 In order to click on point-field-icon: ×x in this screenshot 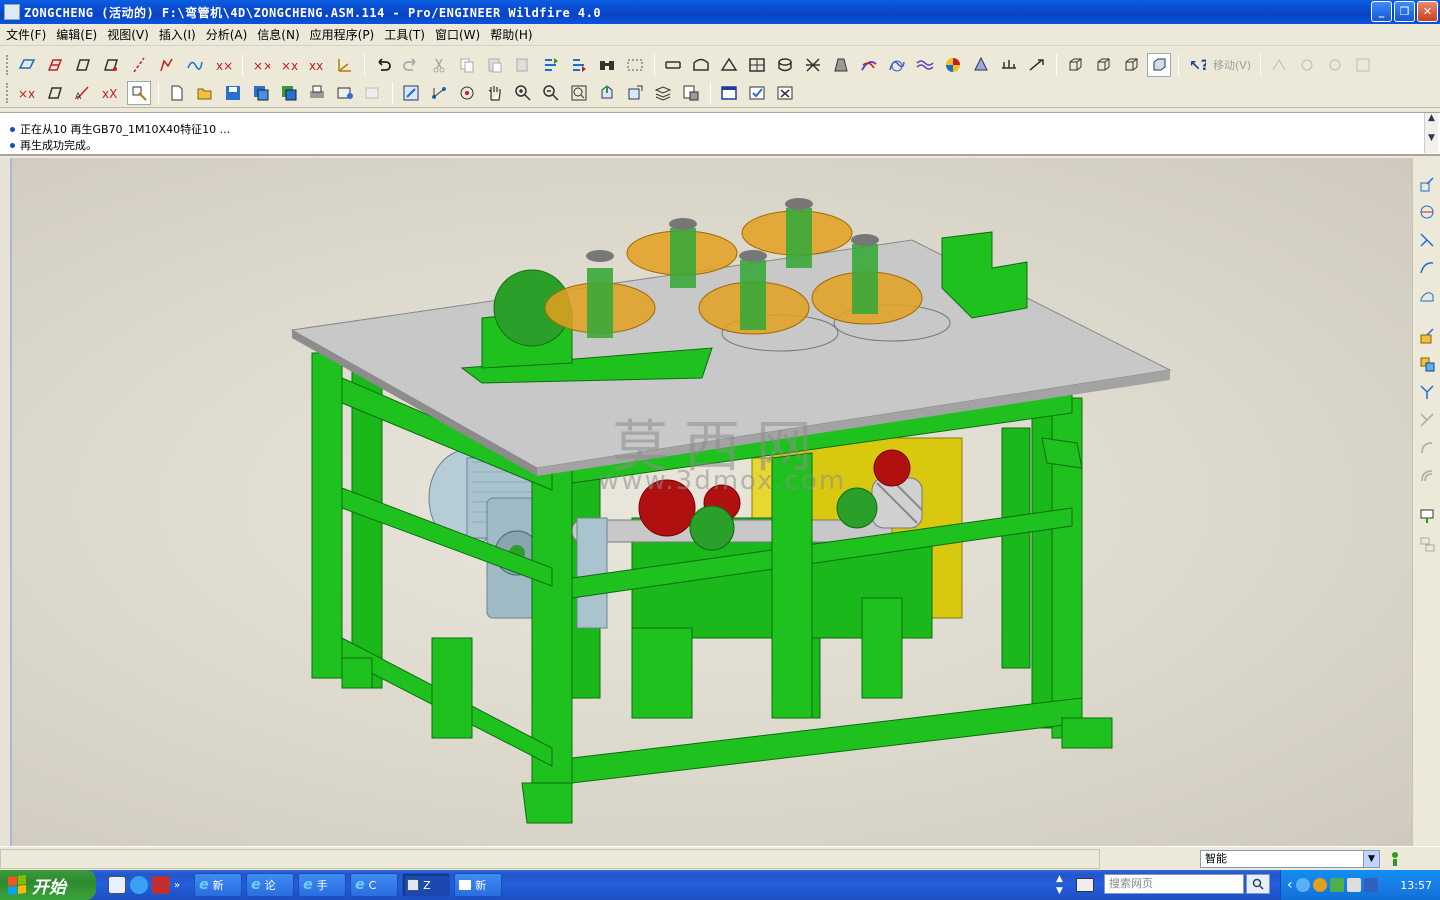, I will do `click(289, 65)`.